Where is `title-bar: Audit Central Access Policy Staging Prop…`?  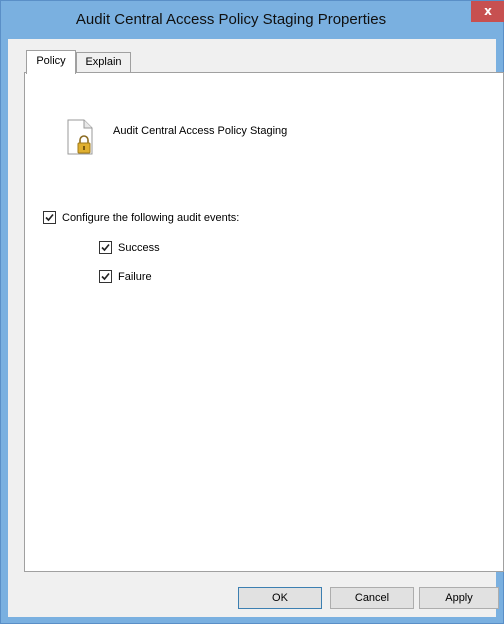
title-bar: Audit Central Access Policy Staging Prop… is located at coordinates (252, 20).